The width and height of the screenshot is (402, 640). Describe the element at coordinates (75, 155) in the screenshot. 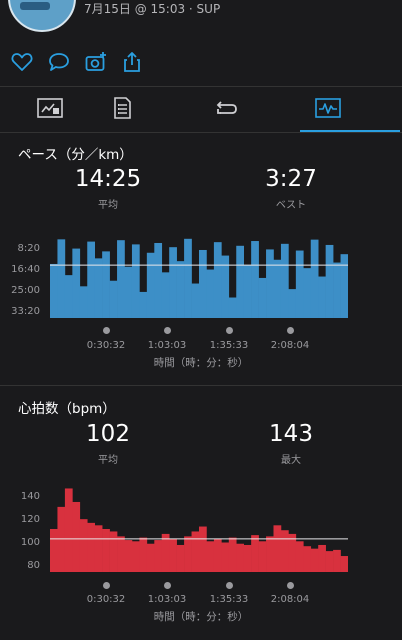

I see `pace-title: ペース（分／km）` at that location.